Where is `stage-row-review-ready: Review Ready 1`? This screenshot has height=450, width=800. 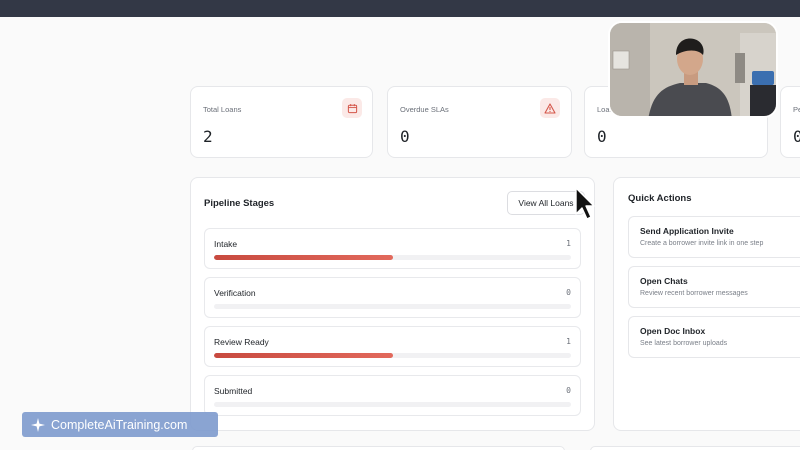 stage-row-review-ready: Review Ready 1 is located at coordinates (392, 346).